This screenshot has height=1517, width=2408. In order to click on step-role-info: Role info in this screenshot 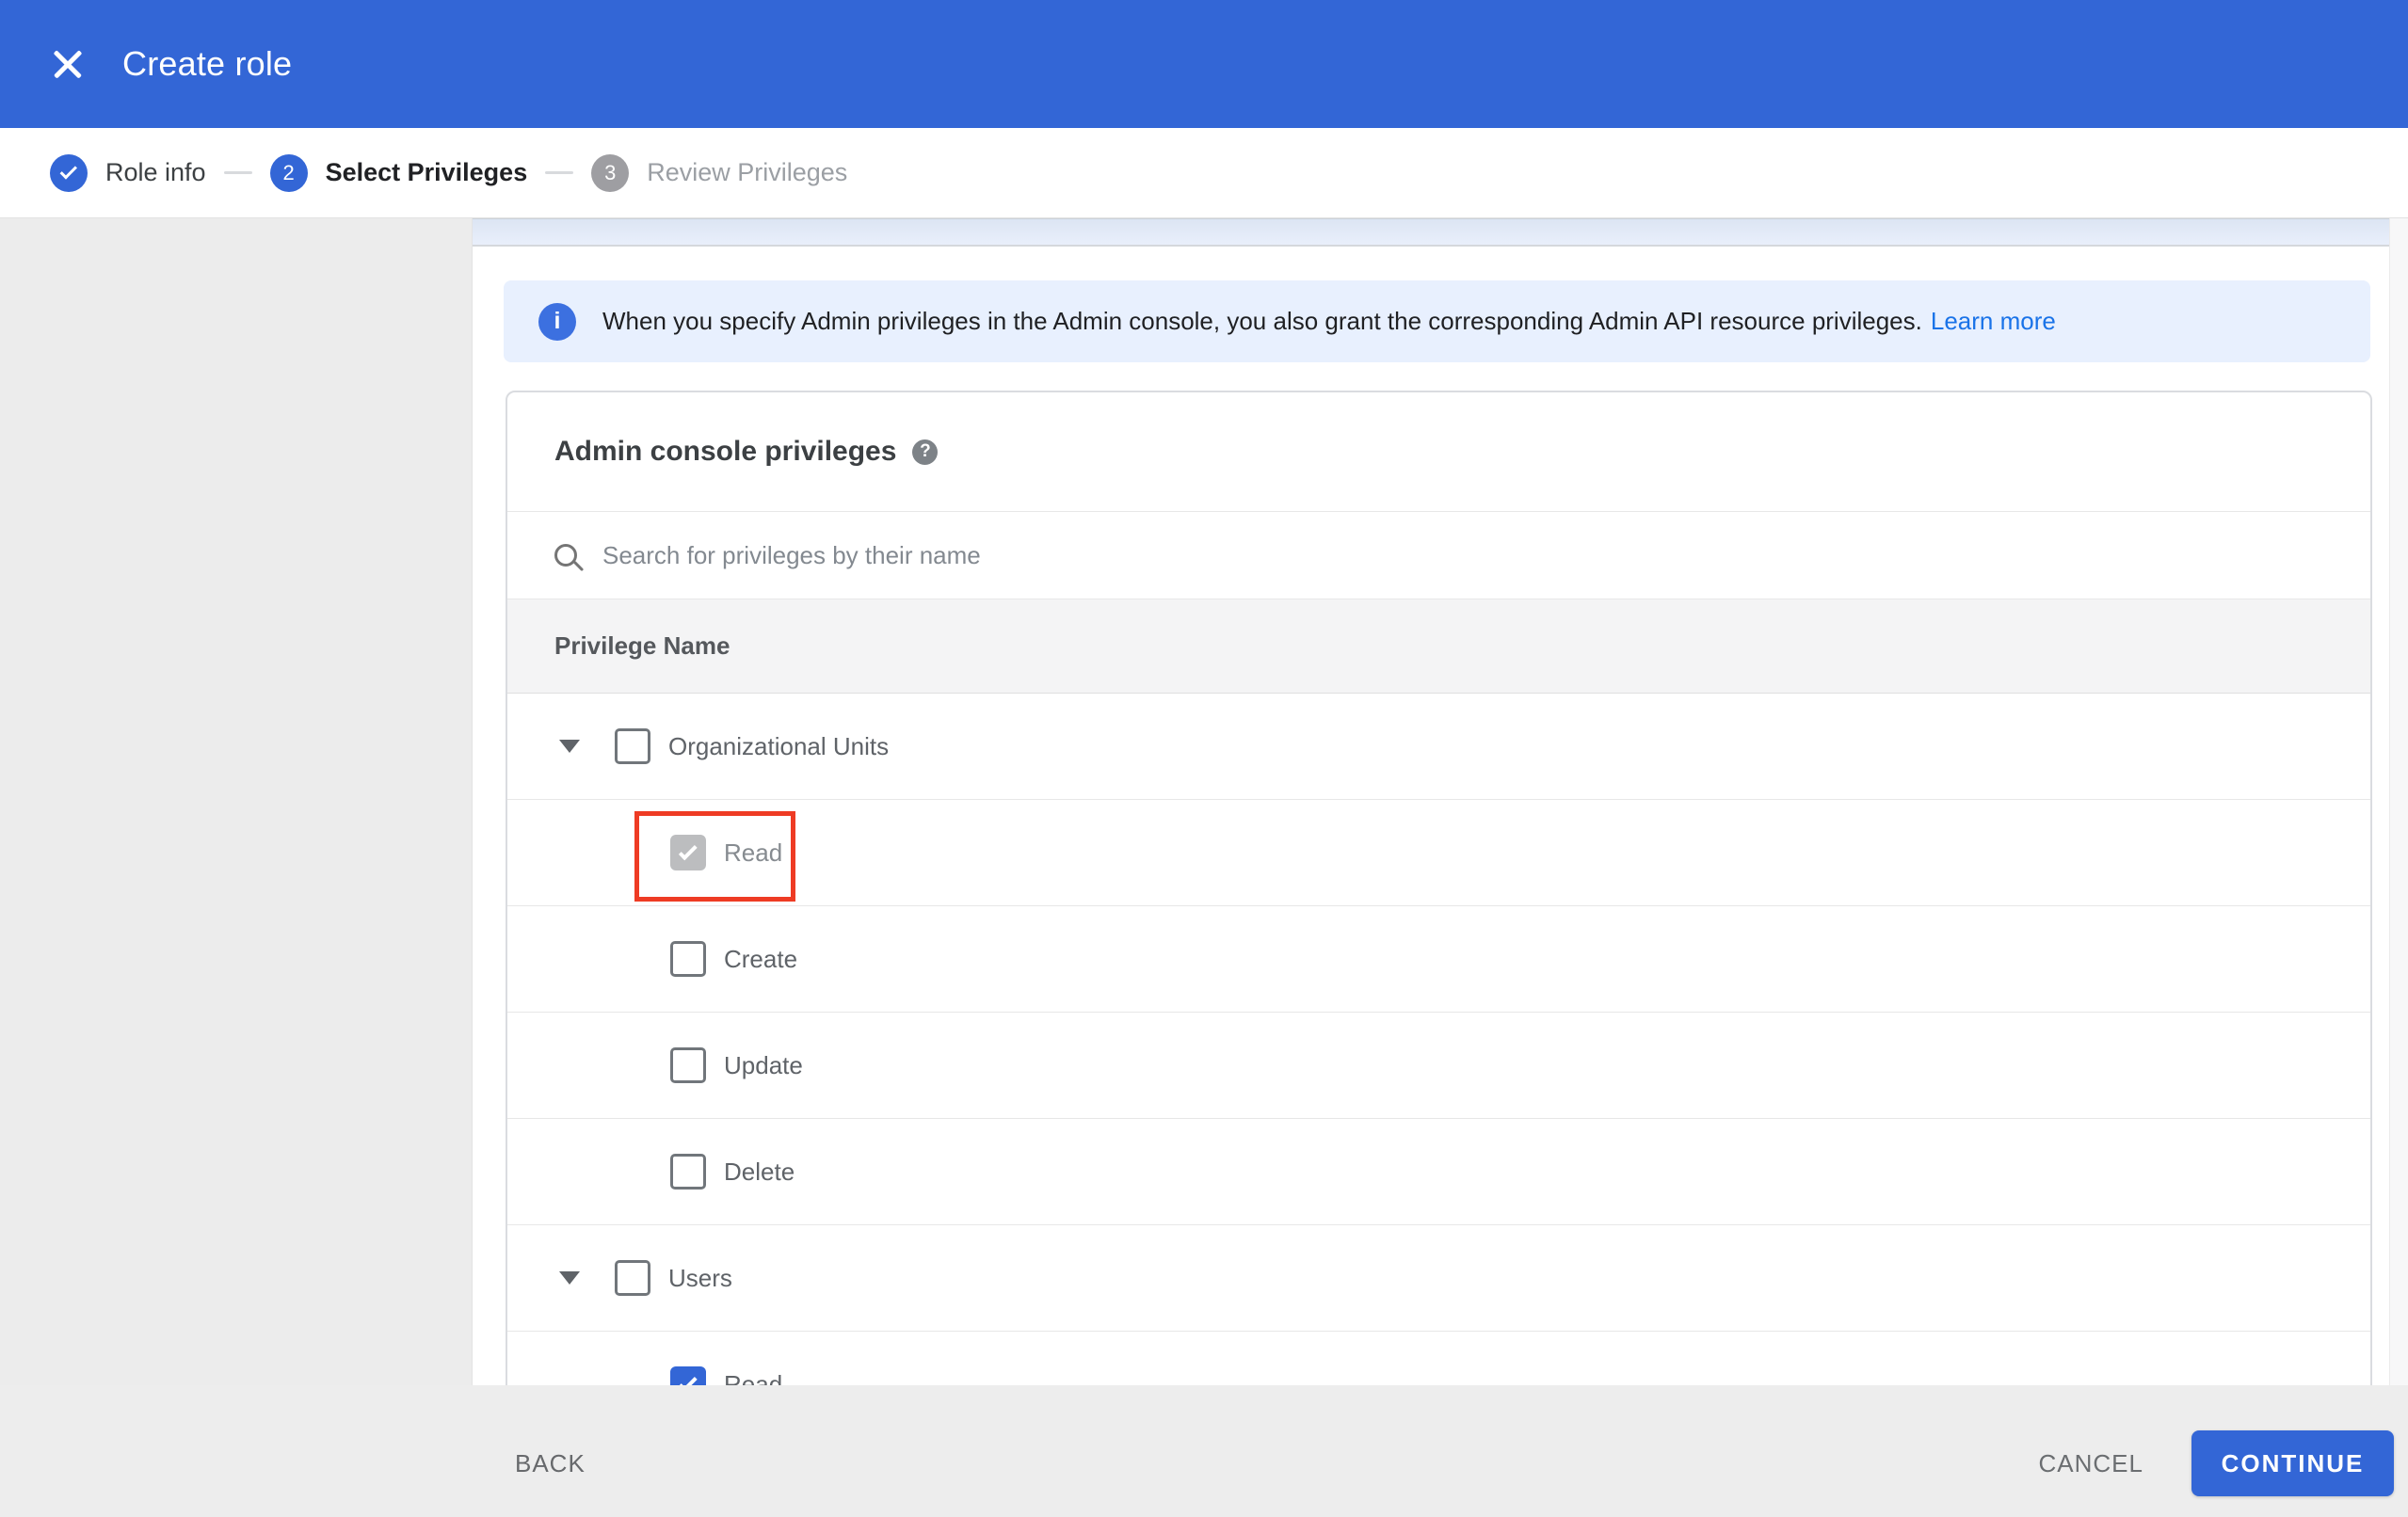, I will do `click(128, 172)`.